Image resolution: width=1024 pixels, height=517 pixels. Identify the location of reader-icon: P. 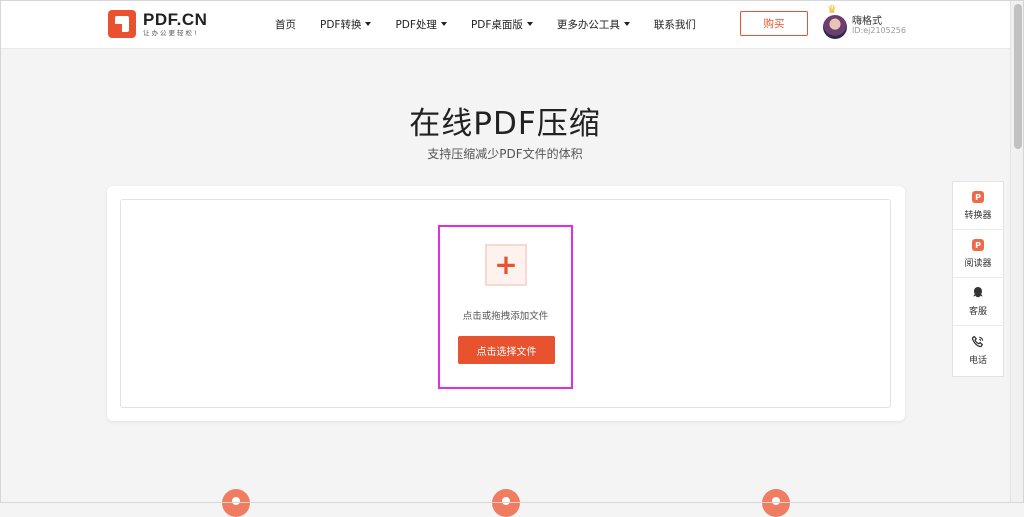
(978, 245).